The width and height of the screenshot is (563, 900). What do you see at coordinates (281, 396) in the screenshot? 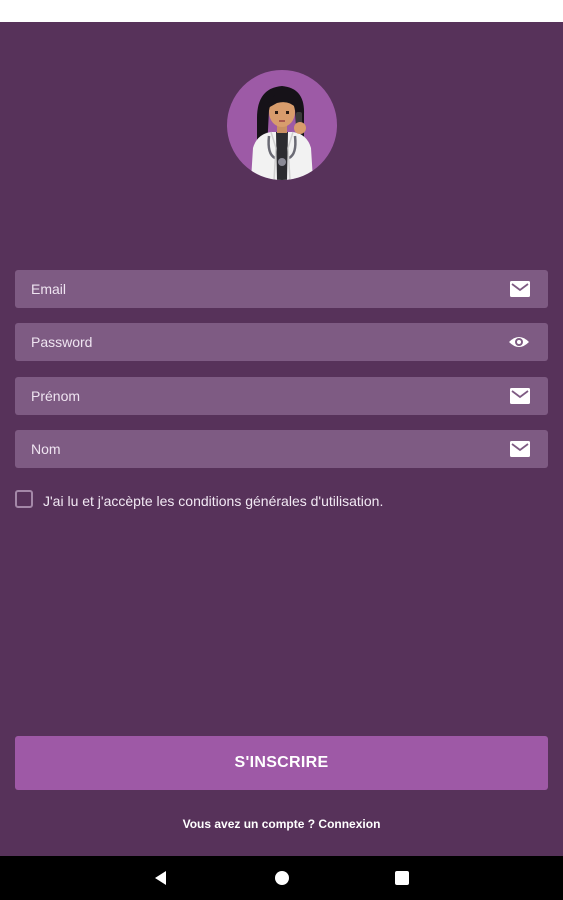
I see `firstname-field: Prénom` at bounding box center [281, 396].